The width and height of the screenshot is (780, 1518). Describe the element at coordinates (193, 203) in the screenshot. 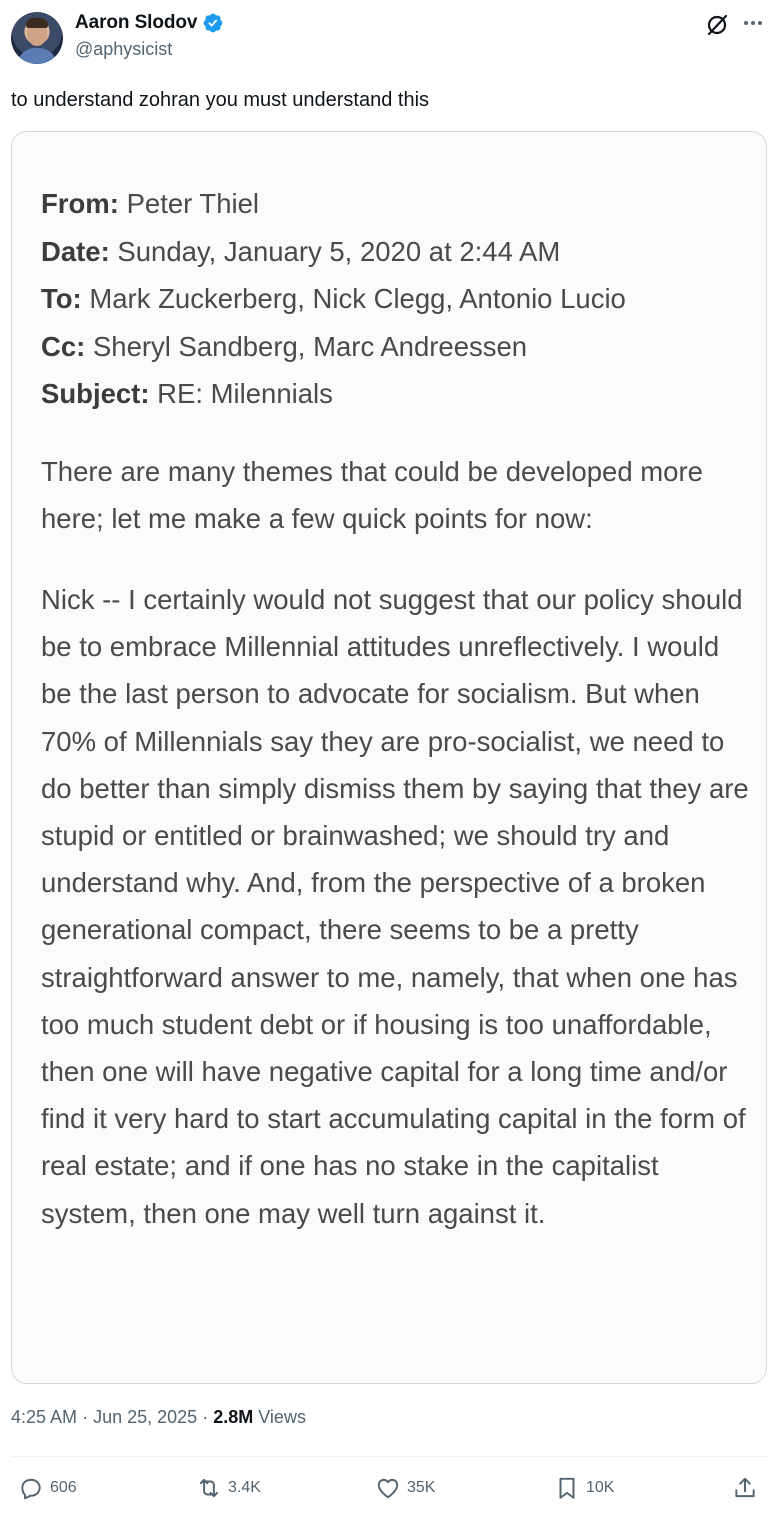

I see `email-from-value: Peter Thiel` at that location.